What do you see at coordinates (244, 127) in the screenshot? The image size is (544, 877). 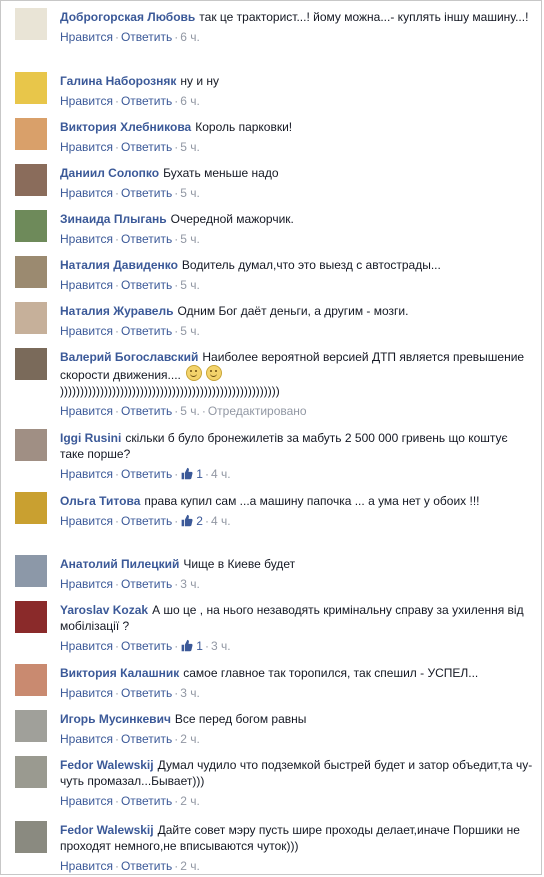 I see `comment-text: Король парковки!` at bounding box center [244, 127].